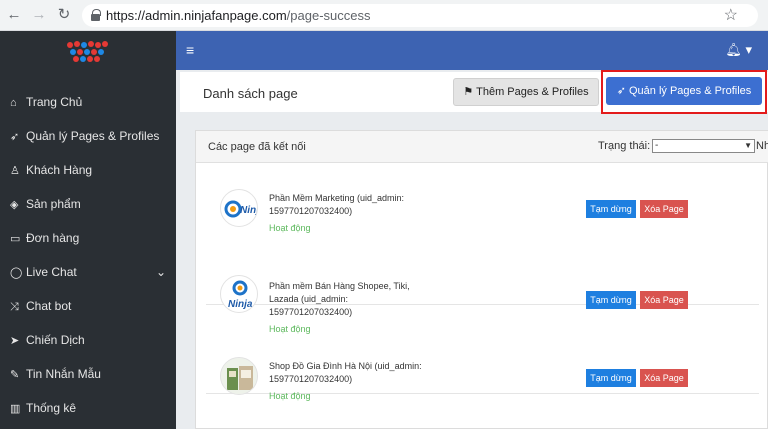  I want to click on ninja-logo-avatar-icon: Ninja, so click(239, 294).